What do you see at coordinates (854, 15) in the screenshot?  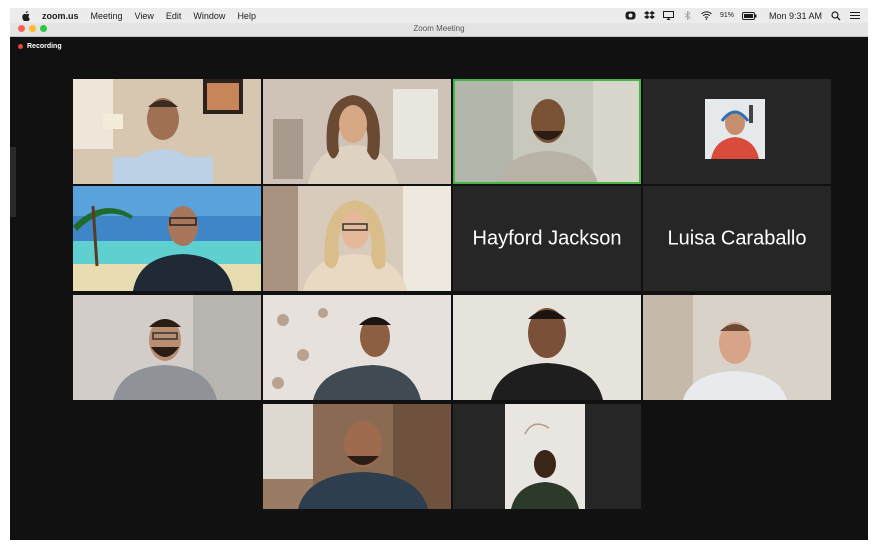 I see `notification-center-icon` at bounding box center [854, 15].